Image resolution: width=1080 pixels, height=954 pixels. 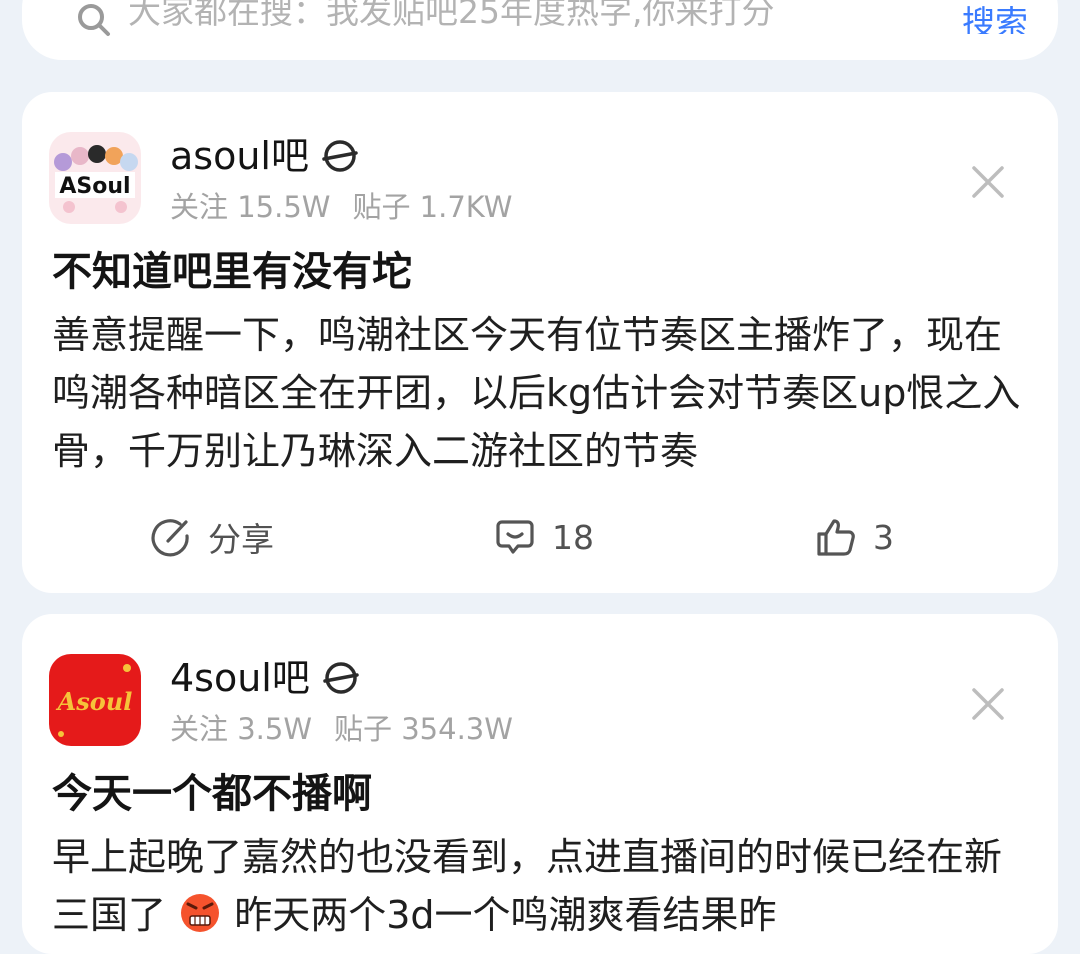 I want to click on forum-stats: 关注 3.5W 贴子 354.3W, so click(x=341, y=729).